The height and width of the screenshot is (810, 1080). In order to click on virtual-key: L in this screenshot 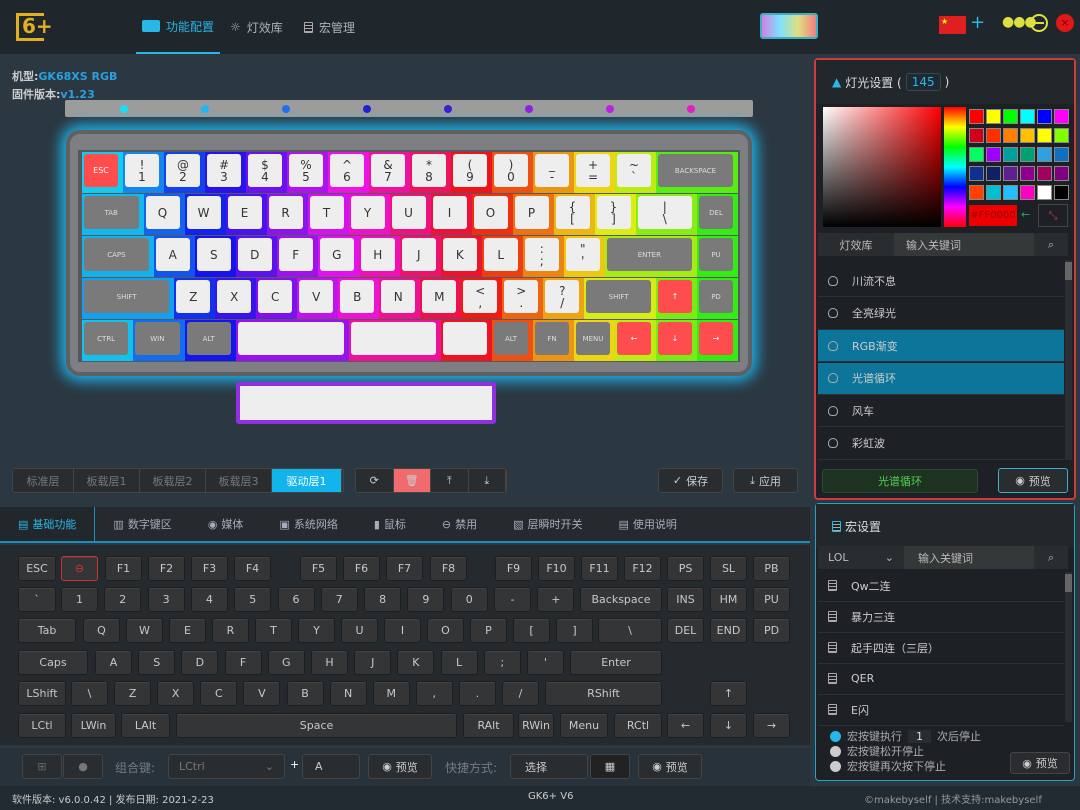, I will do `click(459, 662)`.